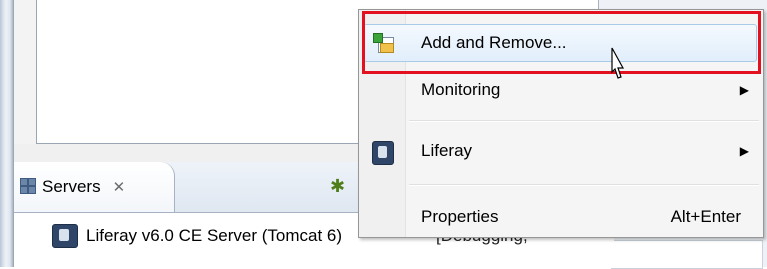 The image size is (767, 269). I want to click on menu-item-shortcut: Alt+Enter, so click(705, 216).